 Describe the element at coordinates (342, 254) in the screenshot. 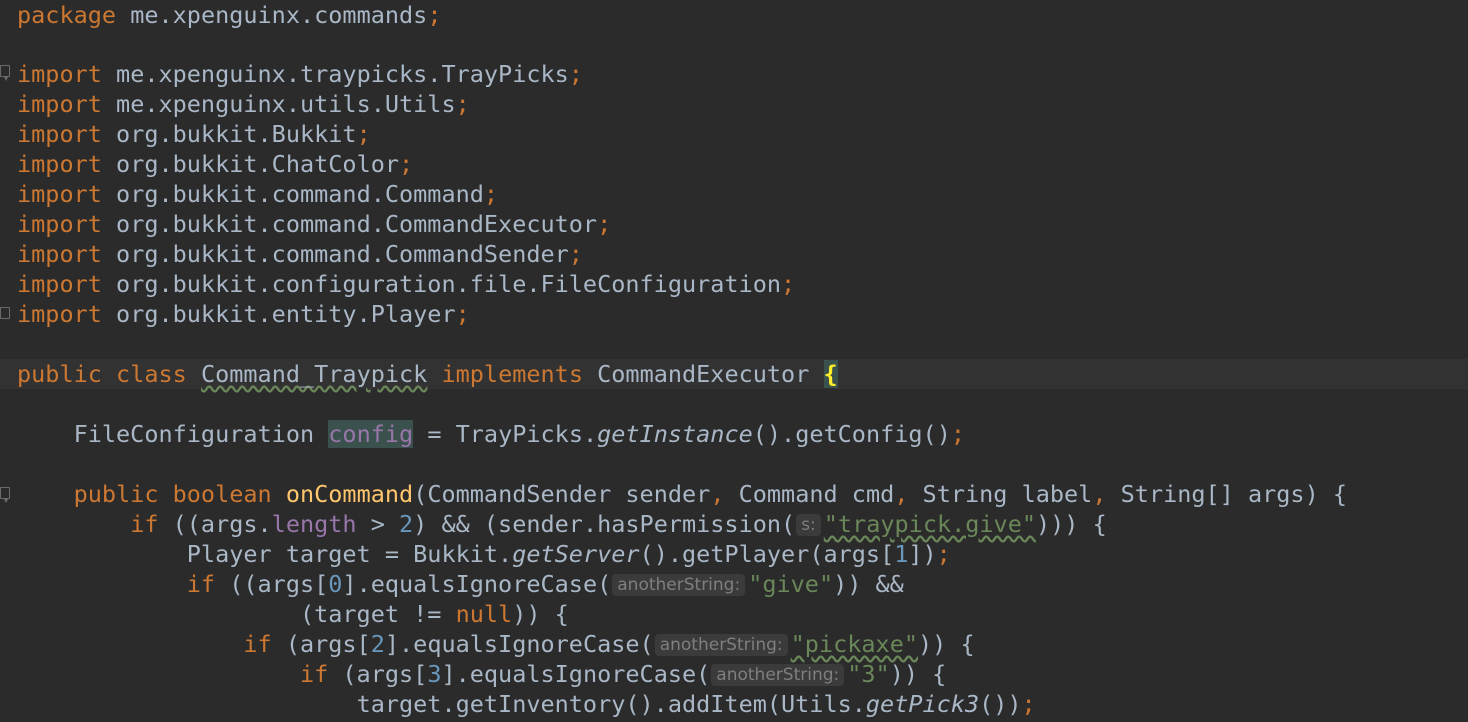

I see `import-path: org.bukkit.command.CommandSender` at that location.